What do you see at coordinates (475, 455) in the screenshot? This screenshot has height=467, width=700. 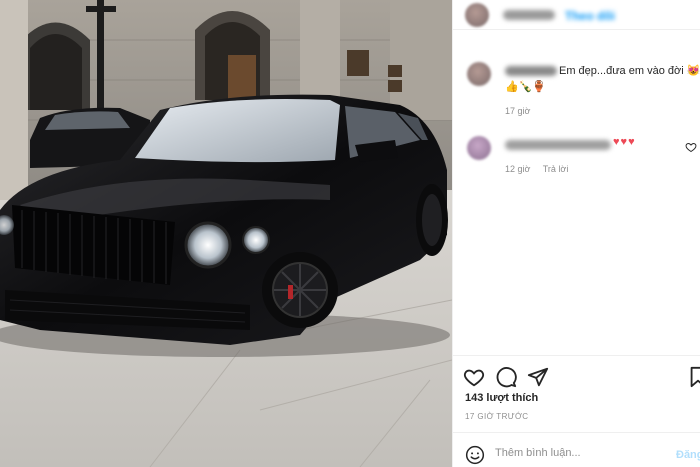 I see `smiley-face-icon` at bounding box center [475, 455].